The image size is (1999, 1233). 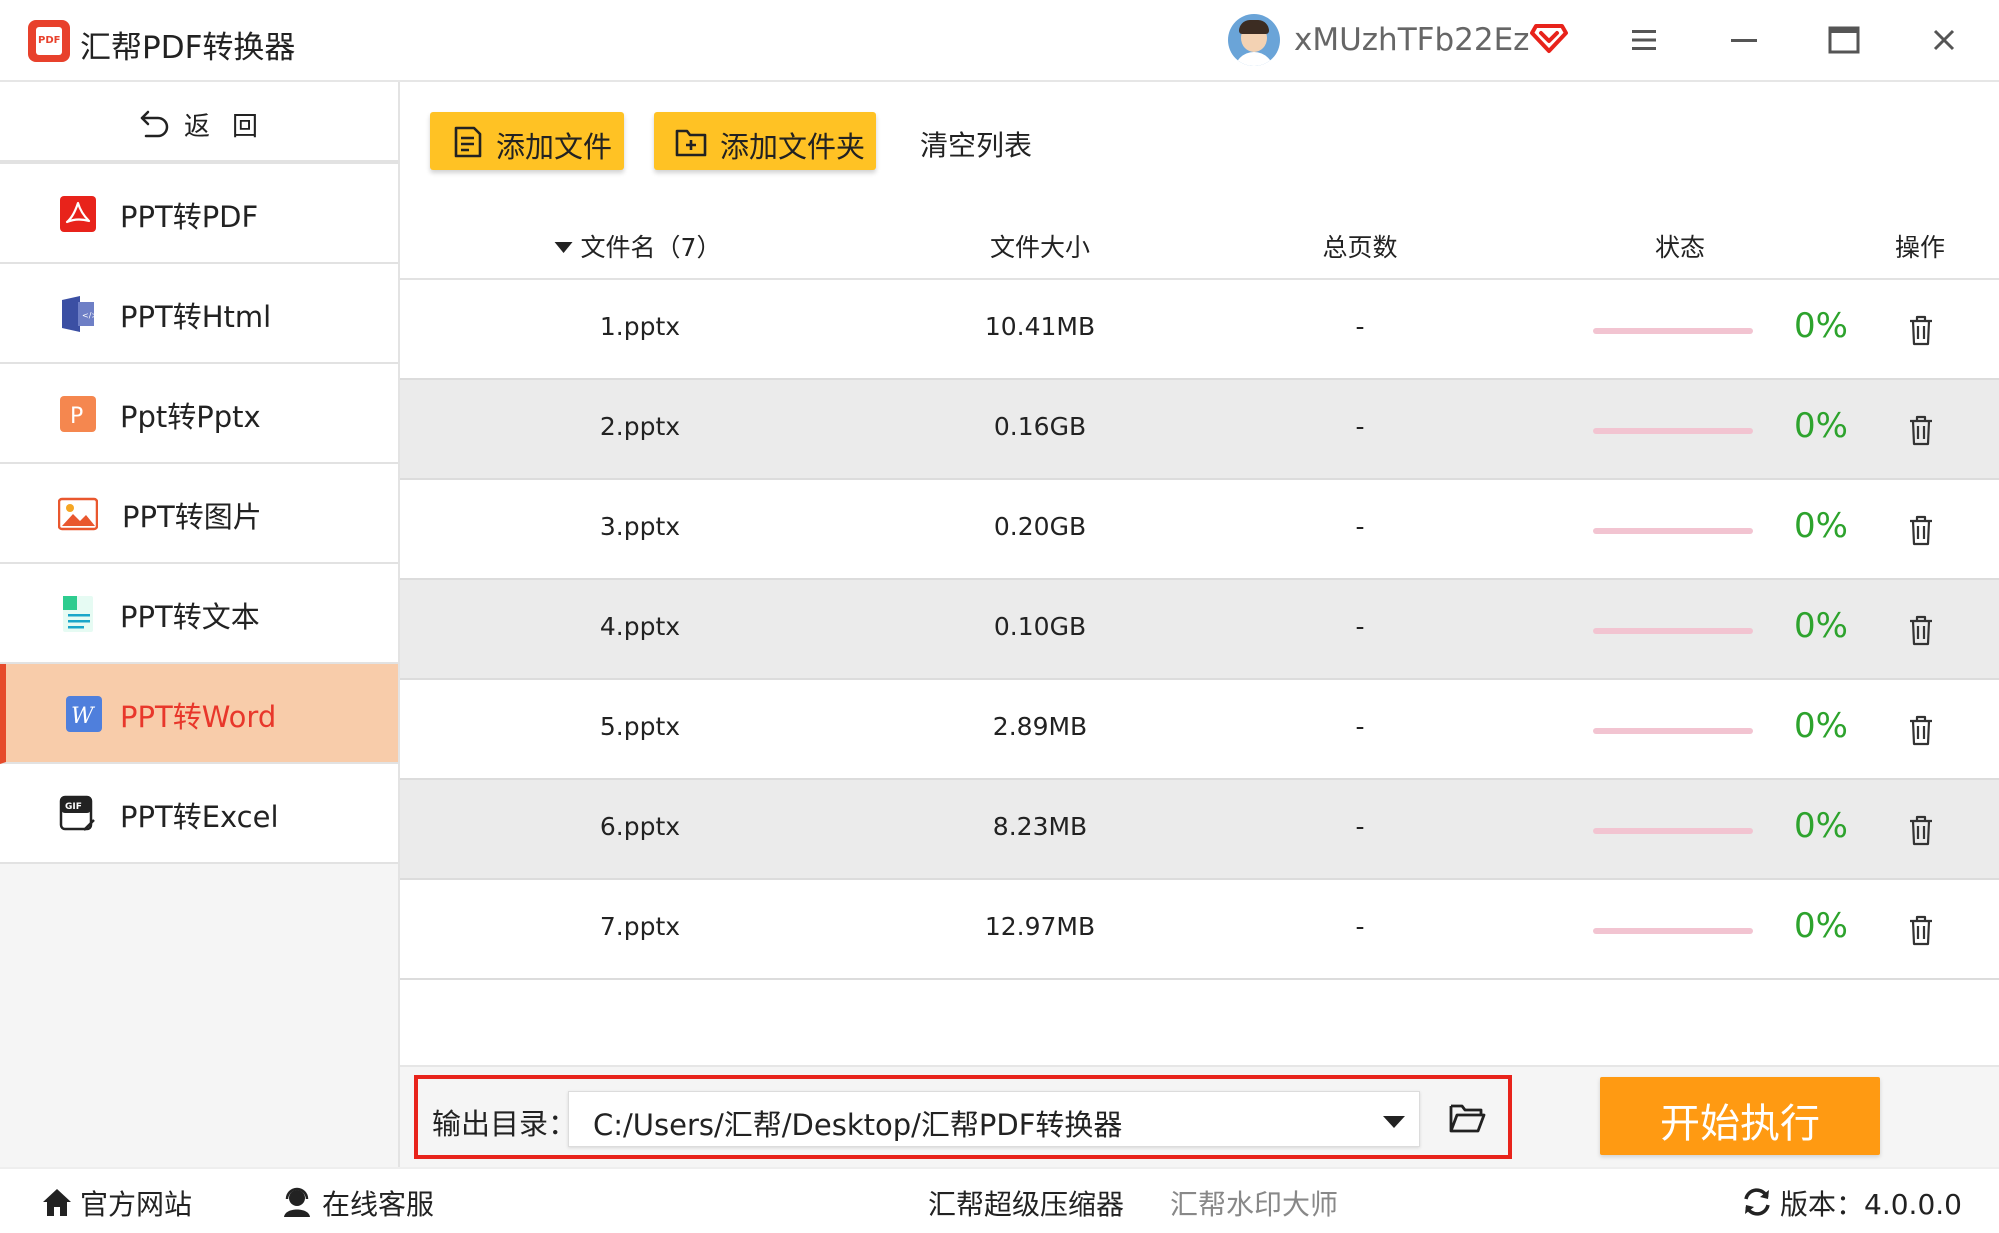 What do you see at coordinates (1199, 730) in the screenshot?
I see `table-row: 5.pptx 2.89MB - 0%` at bounding box center [1199, 730].